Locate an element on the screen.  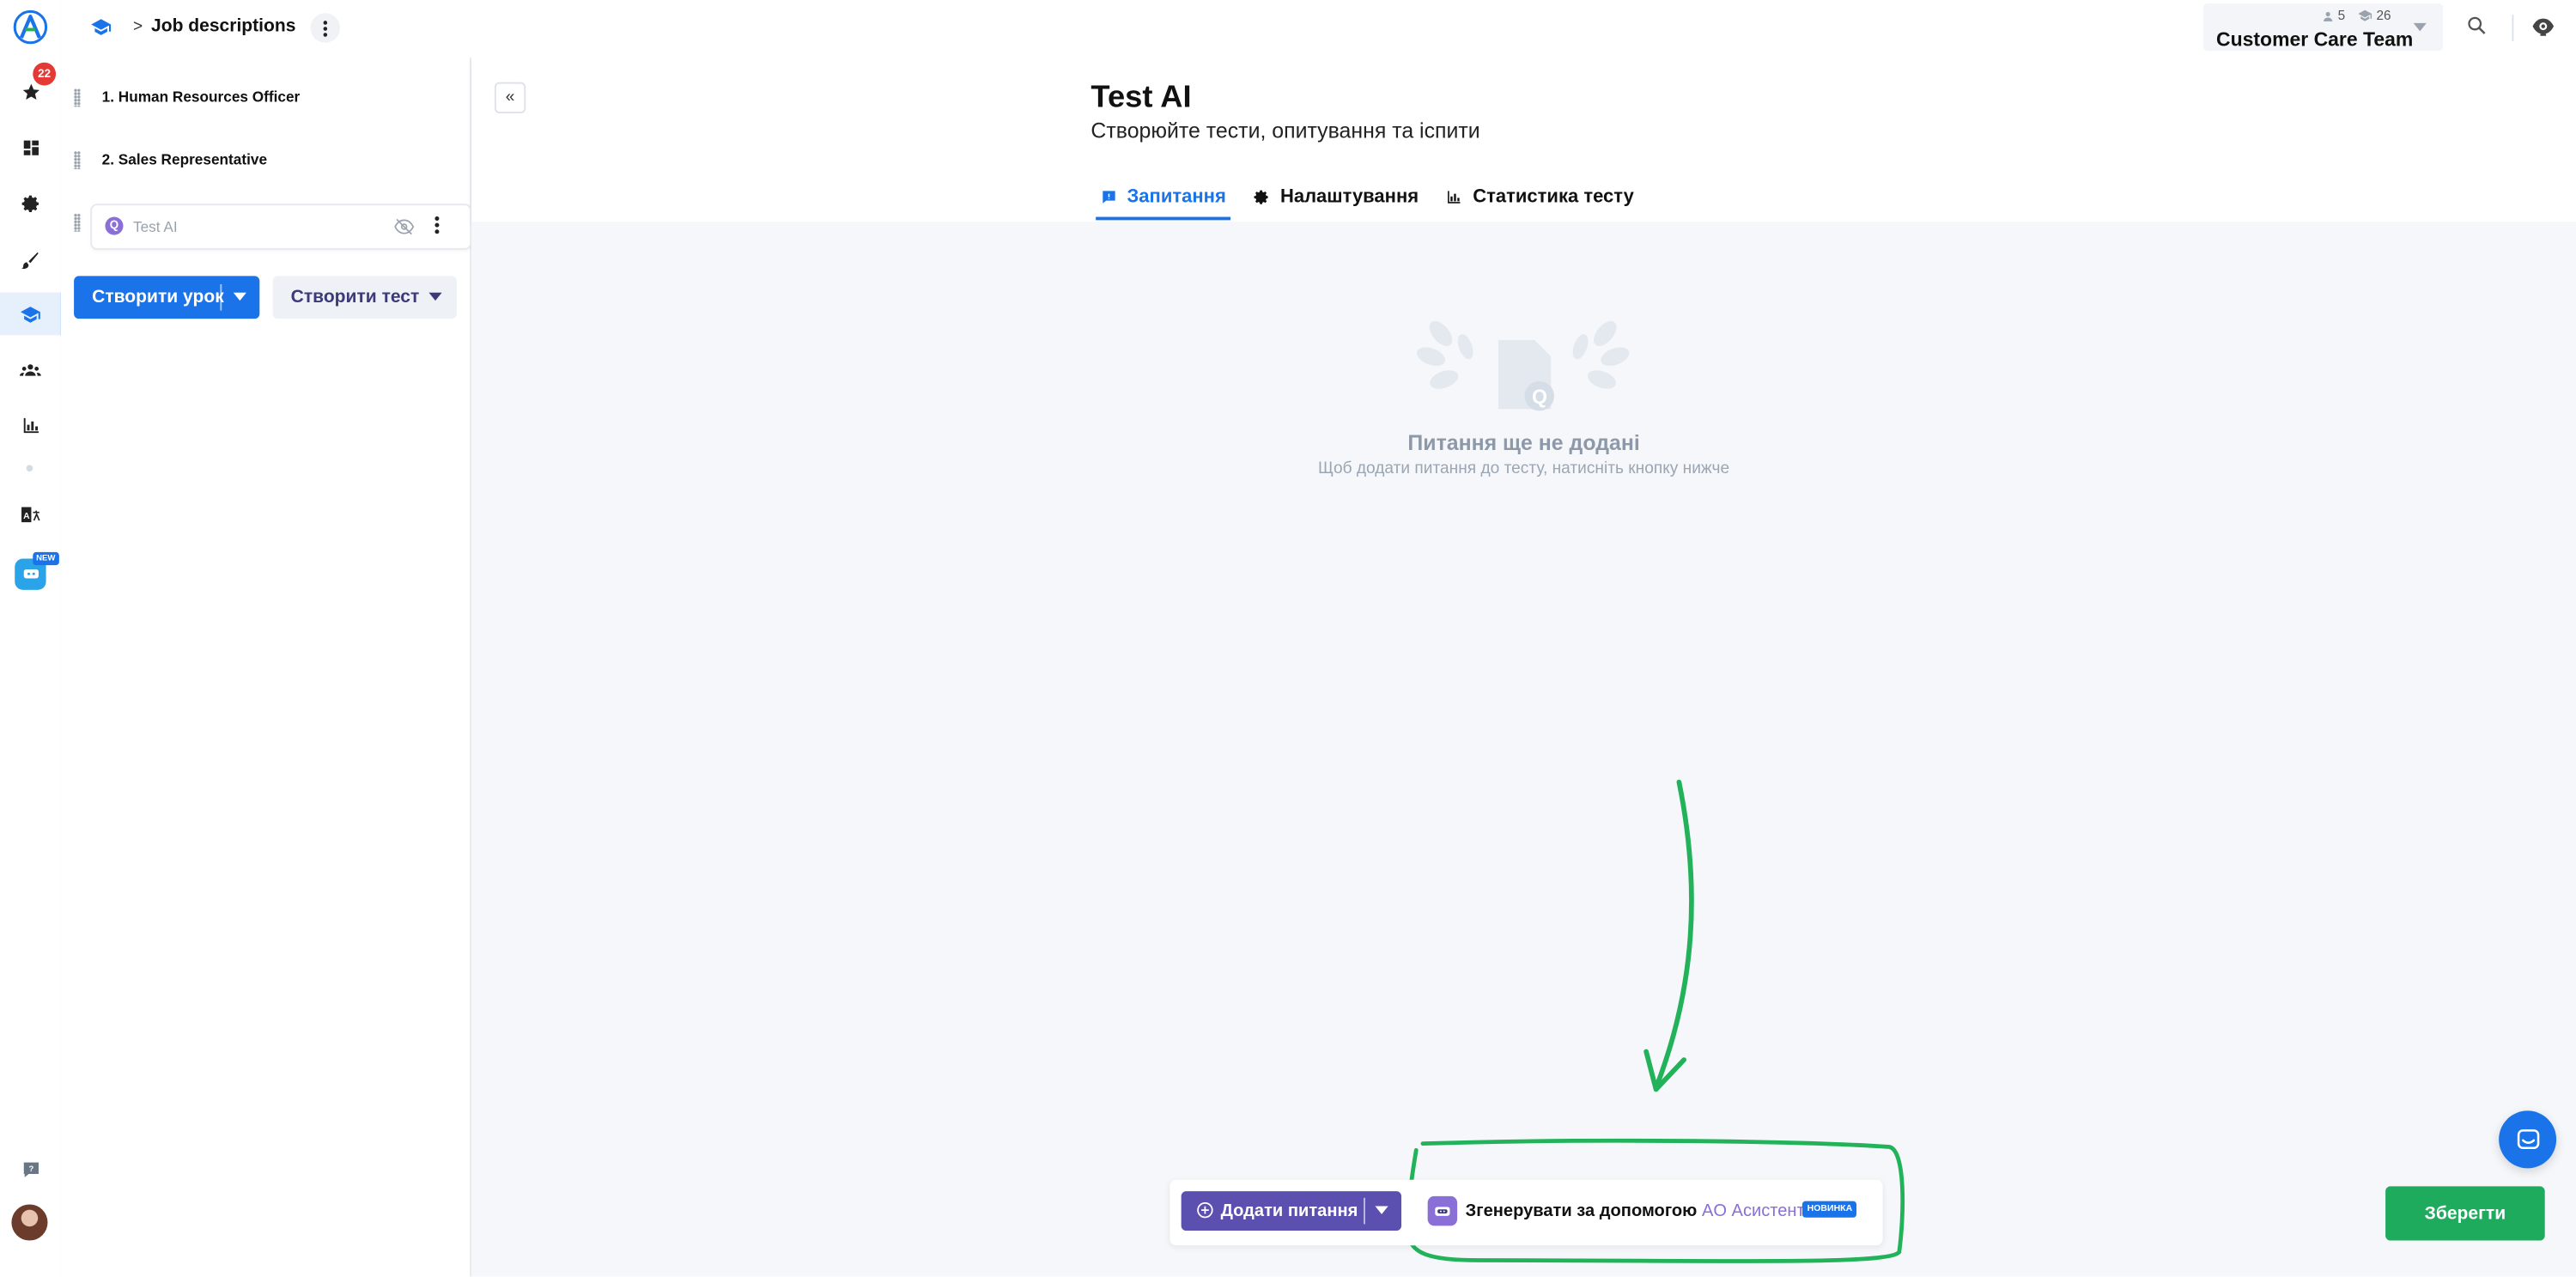
test-tabs: Запитання Налаштування Статистика тесту is located at coordinates (1376, 200).